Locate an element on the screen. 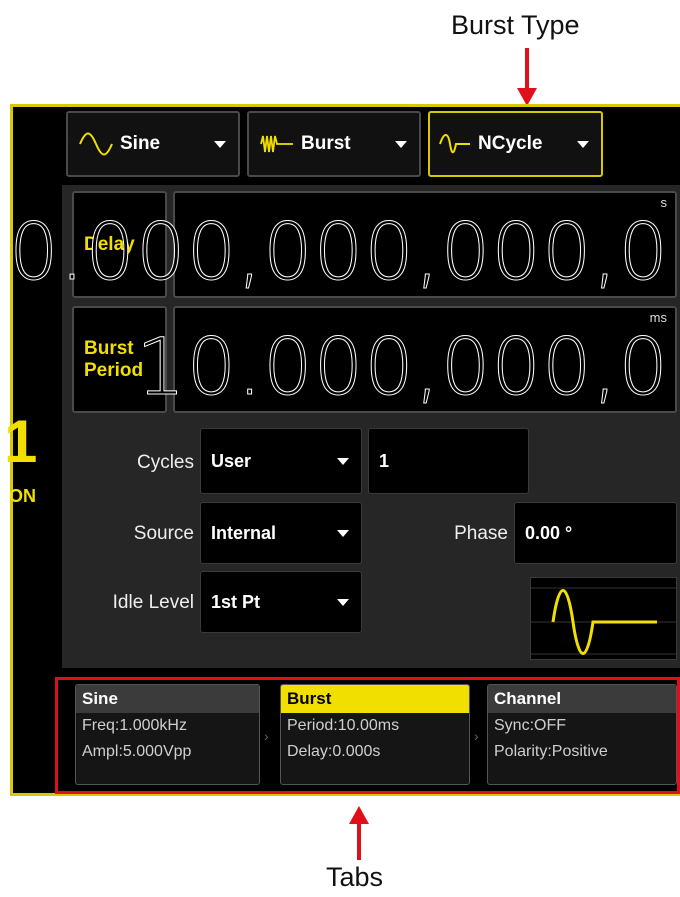 The height and width of the screenshot is (897, 680). burst-period-label-line1: Burst is located at coordinates (109, 348).